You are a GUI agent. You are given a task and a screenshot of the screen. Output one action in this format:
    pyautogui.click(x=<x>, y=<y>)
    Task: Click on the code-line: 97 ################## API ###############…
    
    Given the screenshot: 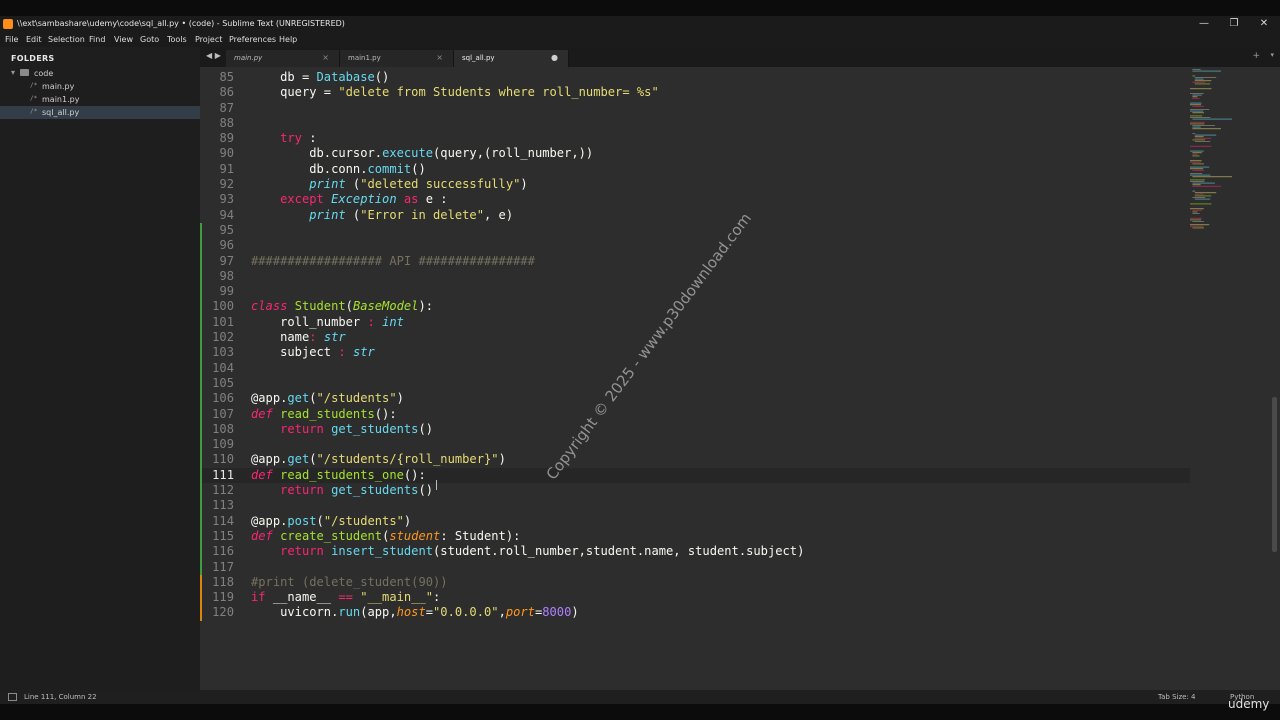 What is the action you would take?
    pyautogui.click(x=695, y=261)
    